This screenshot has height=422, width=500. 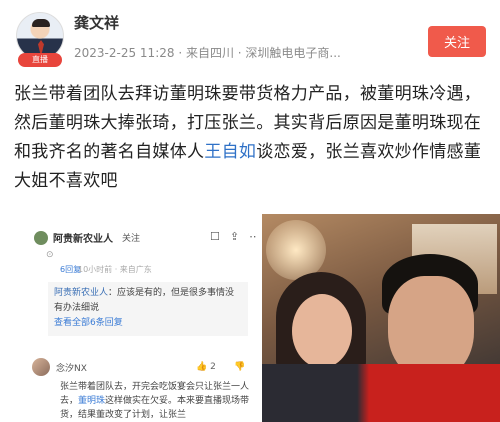 What do you see at coordinates (115, 269) in the screenshot?
I see `embed-meta: 10小时前 · 来自广东` at bounding box center [115, 269].